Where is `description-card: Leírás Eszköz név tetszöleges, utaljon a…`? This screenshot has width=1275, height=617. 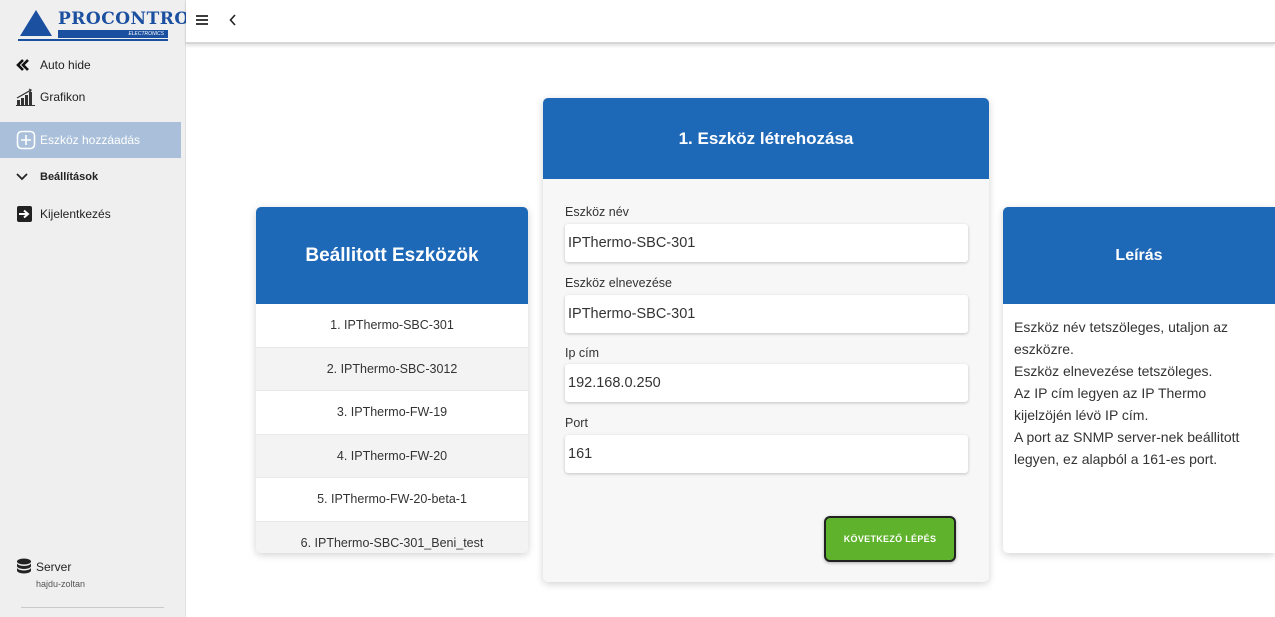 description-card: Leírás Eszköz név tetszöleges, utaljon a… is located at coordinates (1139, 380).